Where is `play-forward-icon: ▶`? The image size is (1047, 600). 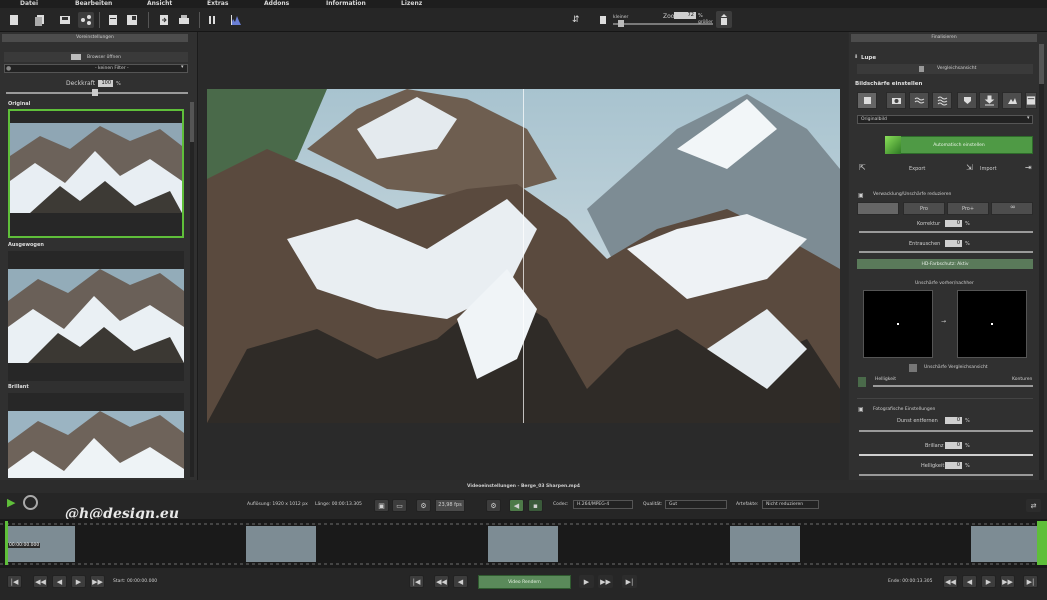 play-forward-icon: ▶ is located at coordinates (586, 581).